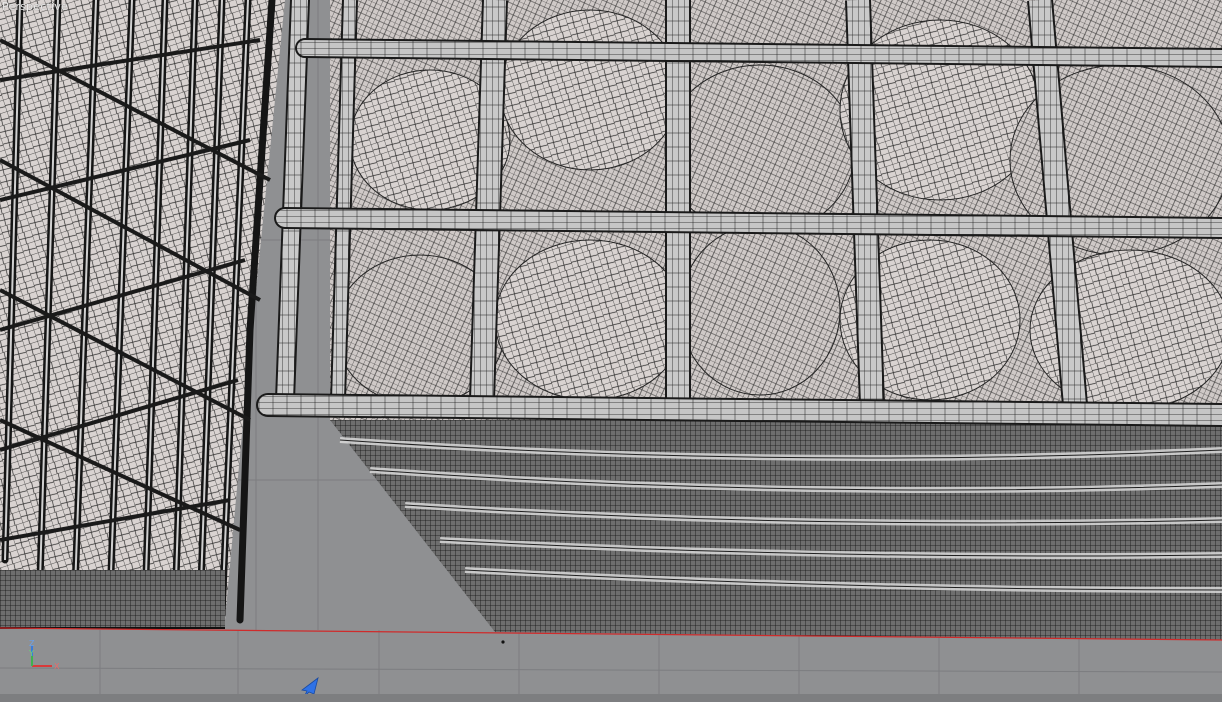 The height and width of the screenshot is (702, 1222). What do you see at coordinates (44, 655) in the screenshot?
I see `xyz-axis-gizmo-icon: Z Y X` at bounding box center [44, 655].